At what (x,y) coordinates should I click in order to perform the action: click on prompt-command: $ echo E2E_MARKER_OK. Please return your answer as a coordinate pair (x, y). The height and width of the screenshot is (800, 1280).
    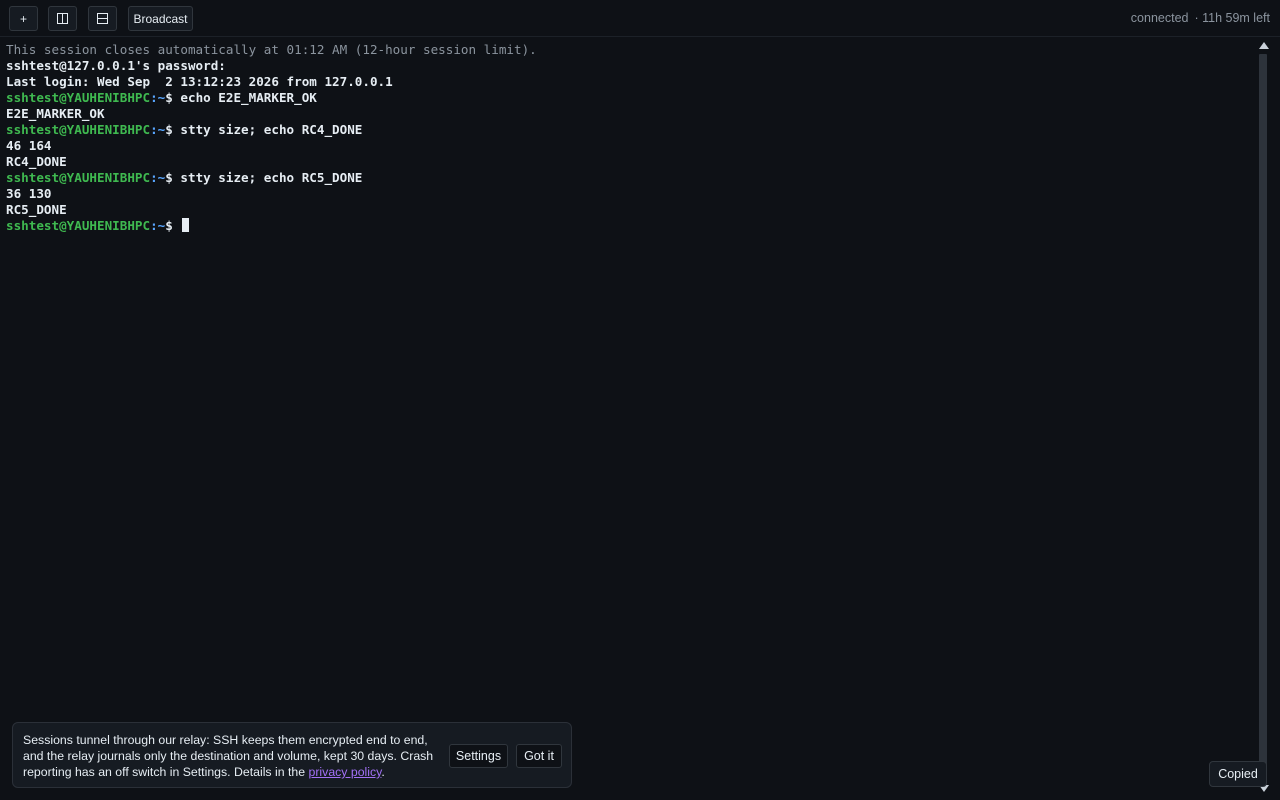
    Looking at the image, I should click on (241, 97).